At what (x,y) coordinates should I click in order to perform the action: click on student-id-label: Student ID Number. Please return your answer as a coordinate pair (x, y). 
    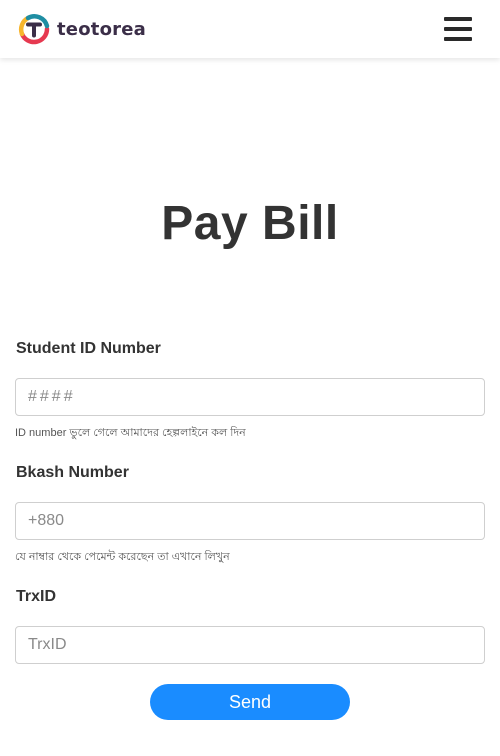
    Looking at the image, I should click on (88, 348).